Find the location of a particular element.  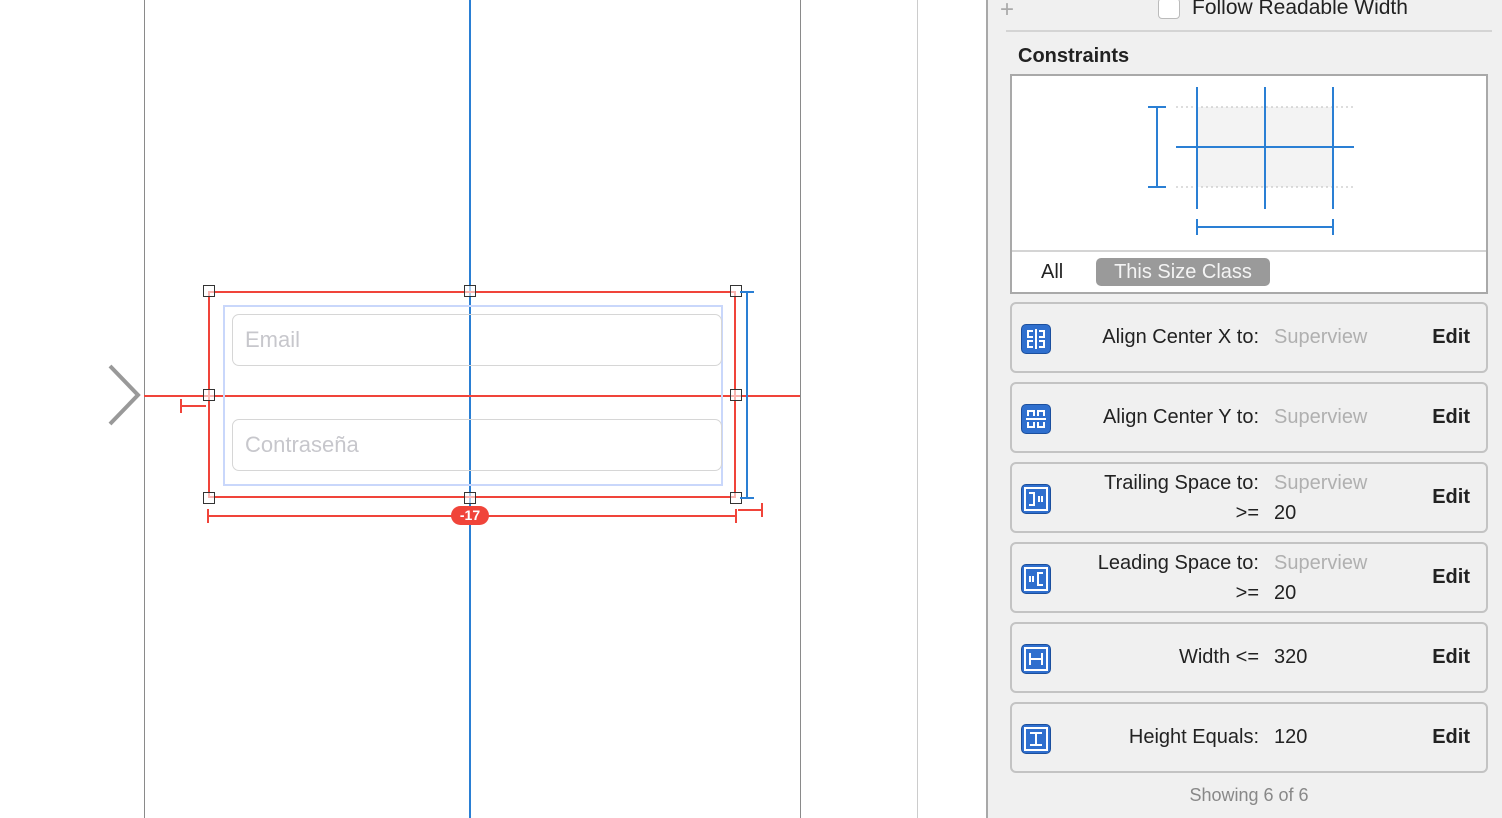

filter-all: All is located at coordinates (1052, 272).